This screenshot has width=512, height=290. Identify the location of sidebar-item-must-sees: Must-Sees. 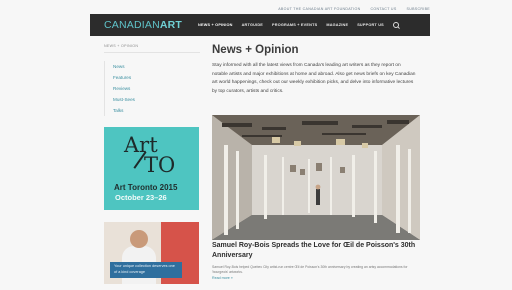
(156, 99).